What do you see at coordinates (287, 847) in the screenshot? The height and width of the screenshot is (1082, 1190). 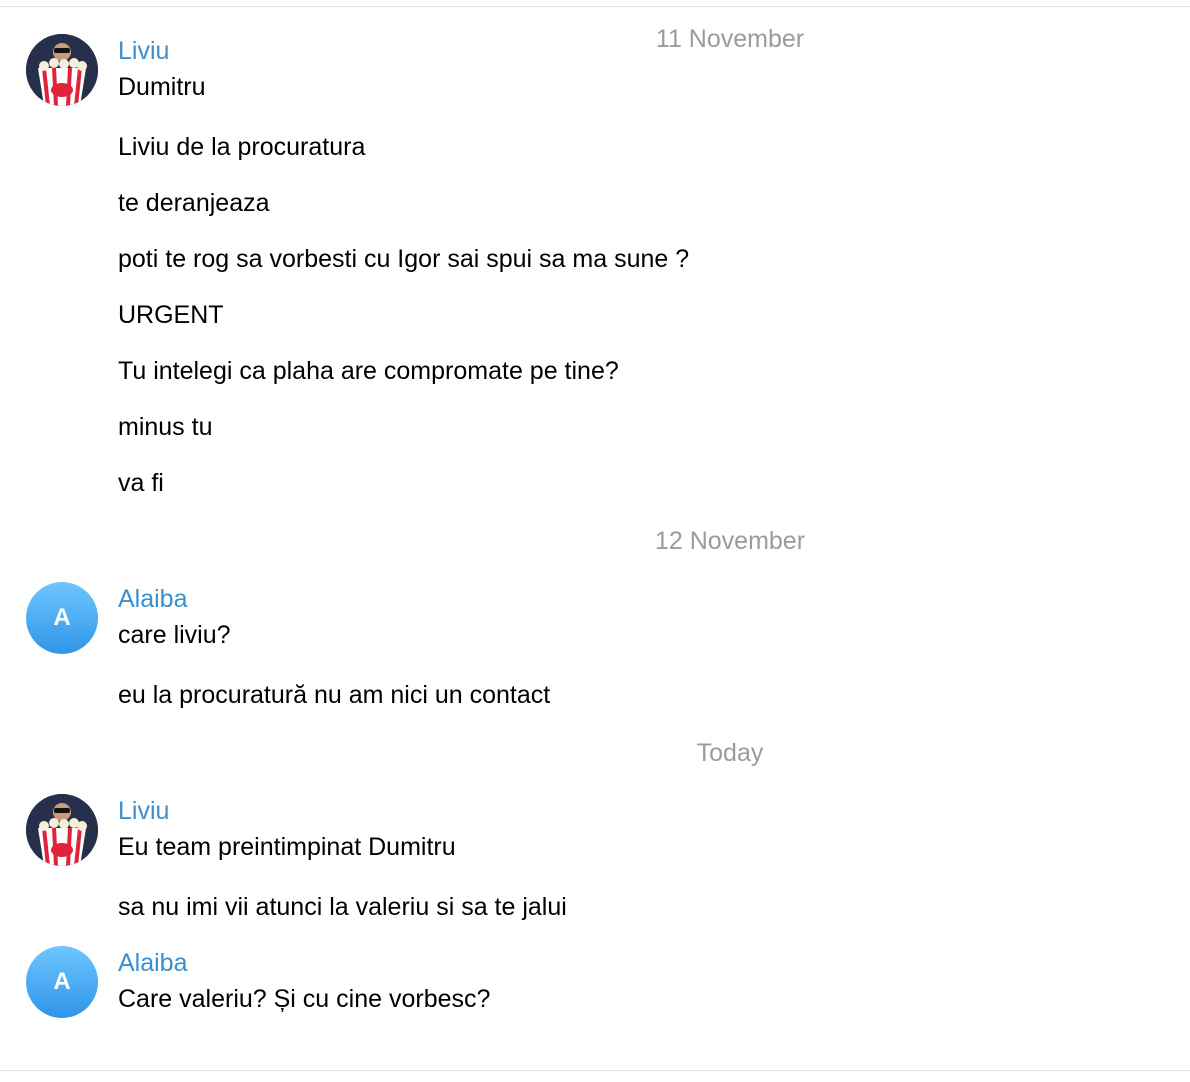 I see `message-text: Eu team preintimpinat Dumitru` at bounding box center [287, 847].